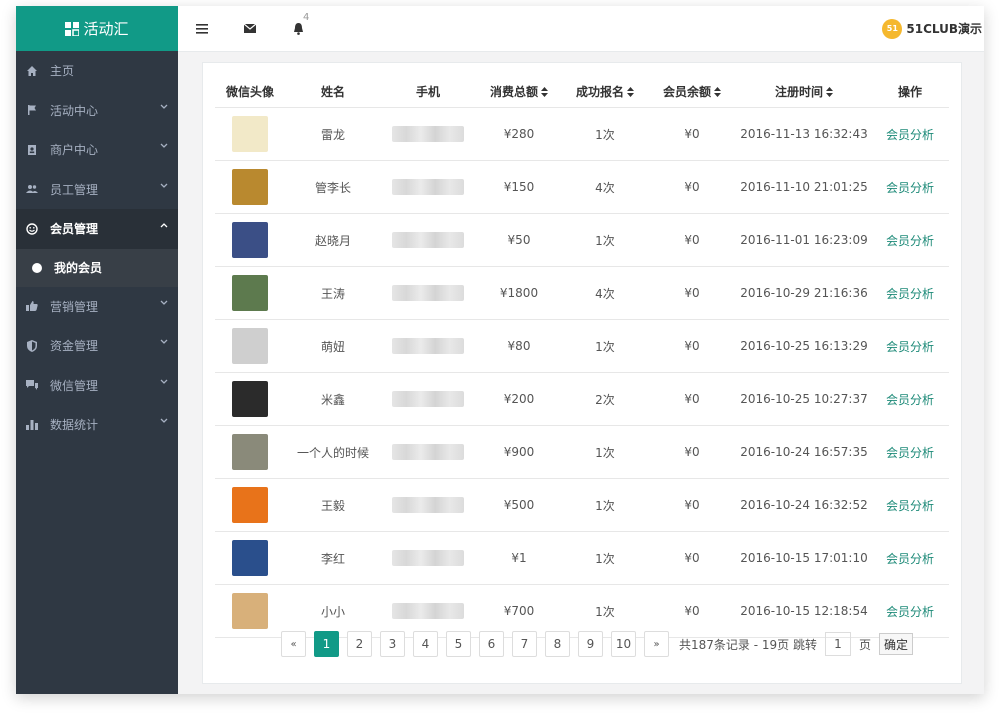 This screenshot has height=719, width=1000. Describe the element at coordinates (692, 452) in the screenshot. I see `balance-cell: ¥0` at that location.